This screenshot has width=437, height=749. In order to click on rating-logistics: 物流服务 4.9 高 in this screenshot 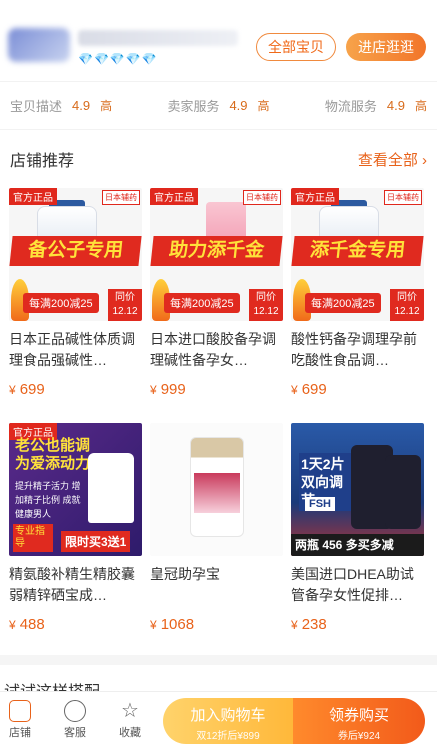, I will do `click(375, 106)`.